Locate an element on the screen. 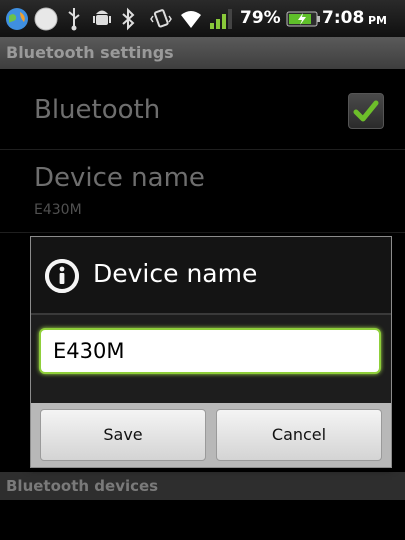  device-name-input is located at coordinates (210, 351).